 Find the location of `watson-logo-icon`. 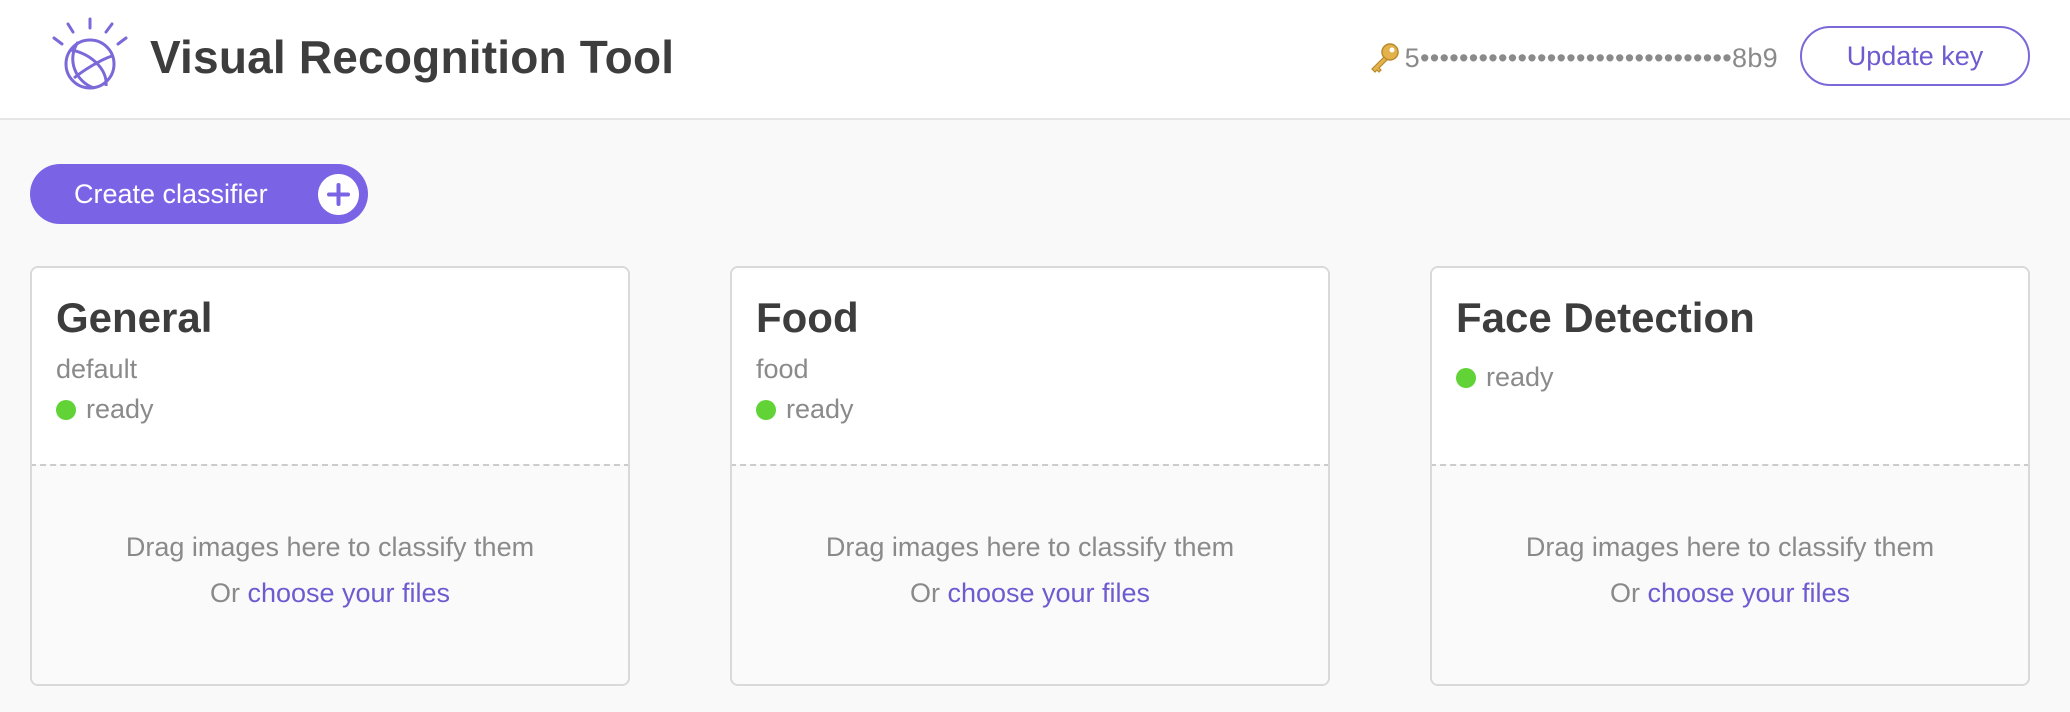

watson-logo-icon is located at coordinates (90, 53).